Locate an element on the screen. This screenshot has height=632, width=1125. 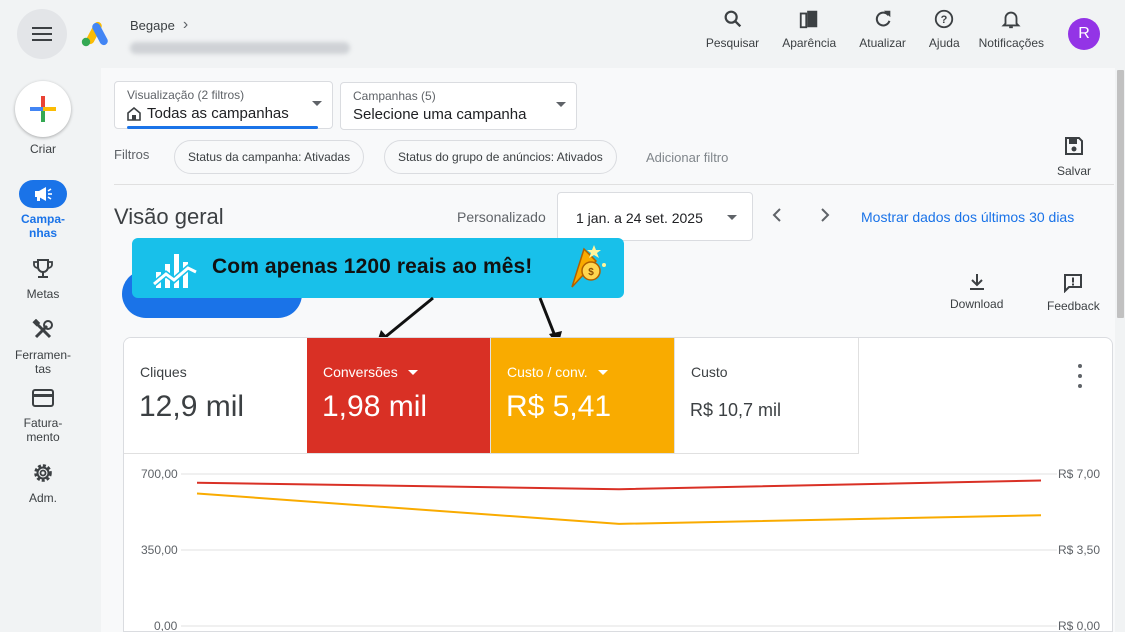
appearance-action-label: Aparência is located at coordinates (809, 43).